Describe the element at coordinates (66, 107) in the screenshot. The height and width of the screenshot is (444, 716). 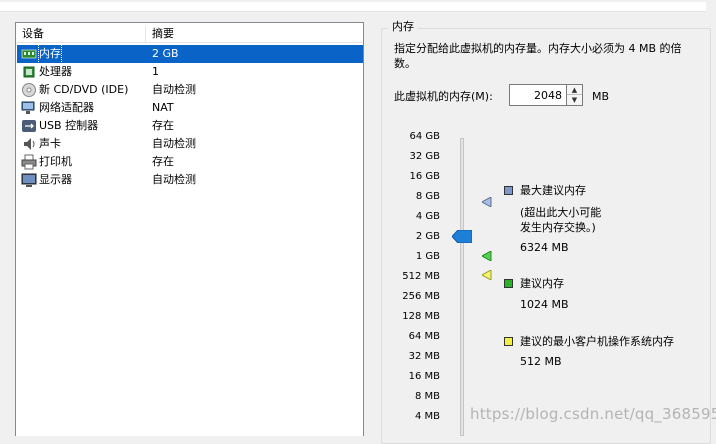
I see `device-name: 网络适配器` at that location.